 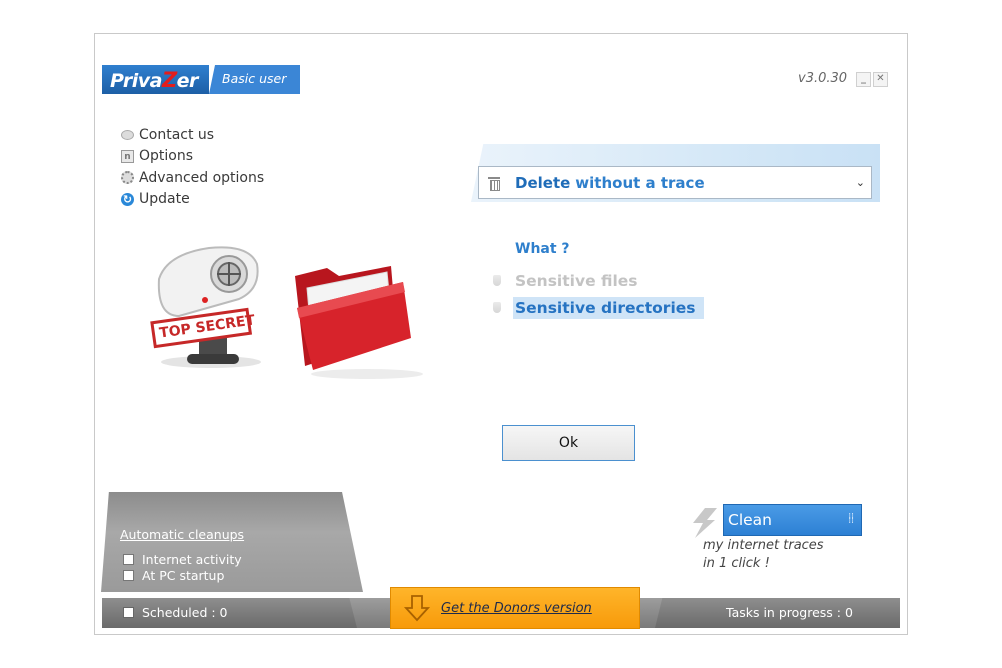 What do you see at coordinates (750, 520) in the screenshot?
I see `clean-button-label: Clean` at bounding box center [750, 520].